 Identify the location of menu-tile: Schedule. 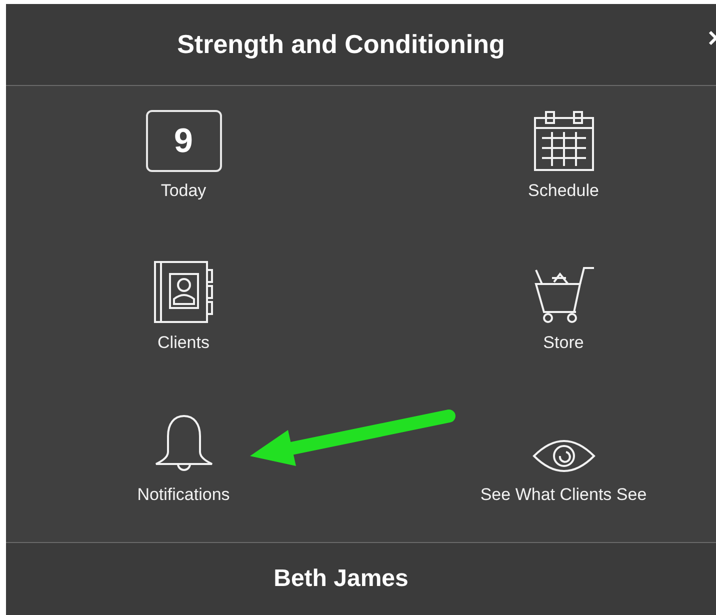
(538, 162).